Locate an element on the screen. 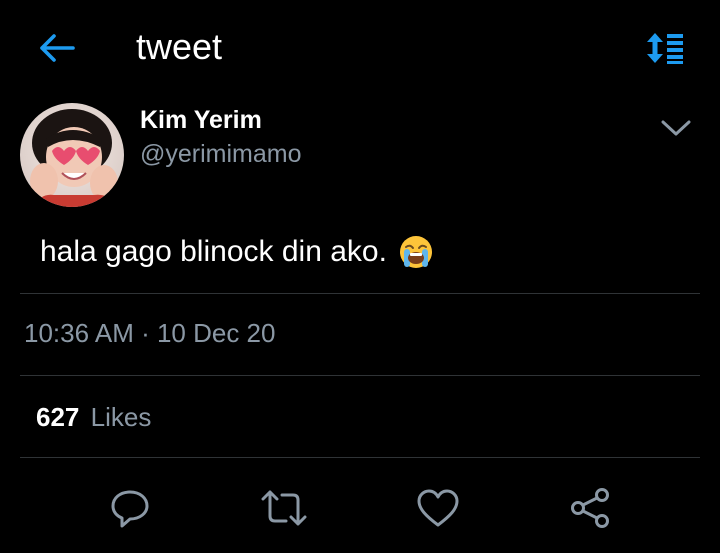 This screenshot has height=553, width=720. author-name: Kim Yerim is located at coordinates (201, 120).